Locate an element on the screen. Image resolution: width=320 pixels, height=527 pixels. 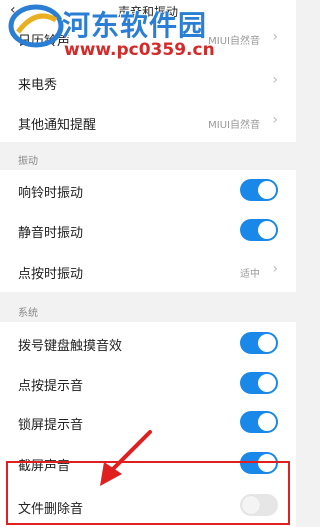
row-label: 响铃时振动 is located at coordinates (51, 193).